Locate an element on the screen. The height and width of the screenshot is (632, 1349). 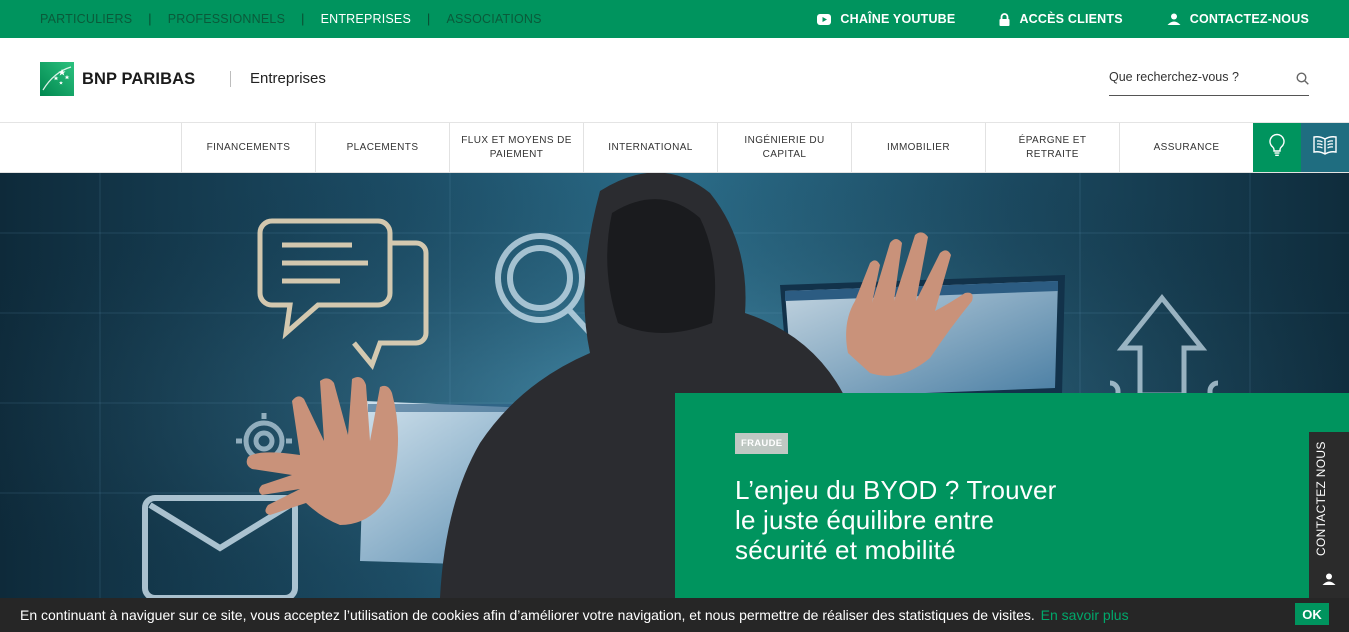
bnp-logo: BNP PARIBAS is located at coordinates (117, 79).